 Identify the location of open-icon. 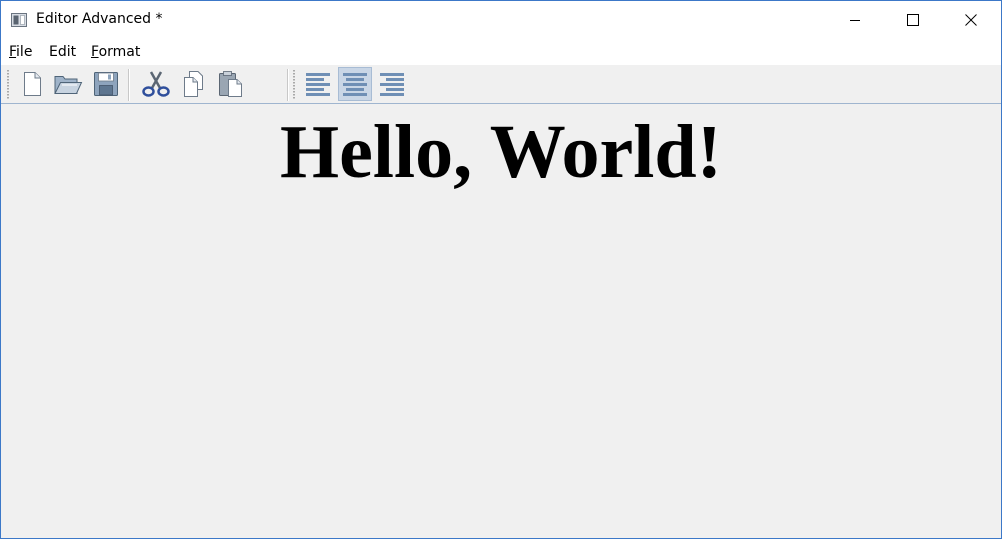
(68, 85).